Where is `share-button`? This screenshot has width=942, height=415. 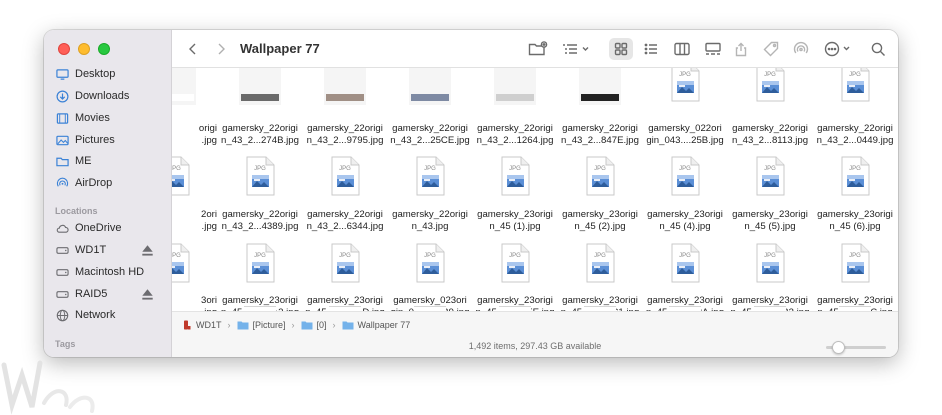
share-button is located at coordinates (741, 49).